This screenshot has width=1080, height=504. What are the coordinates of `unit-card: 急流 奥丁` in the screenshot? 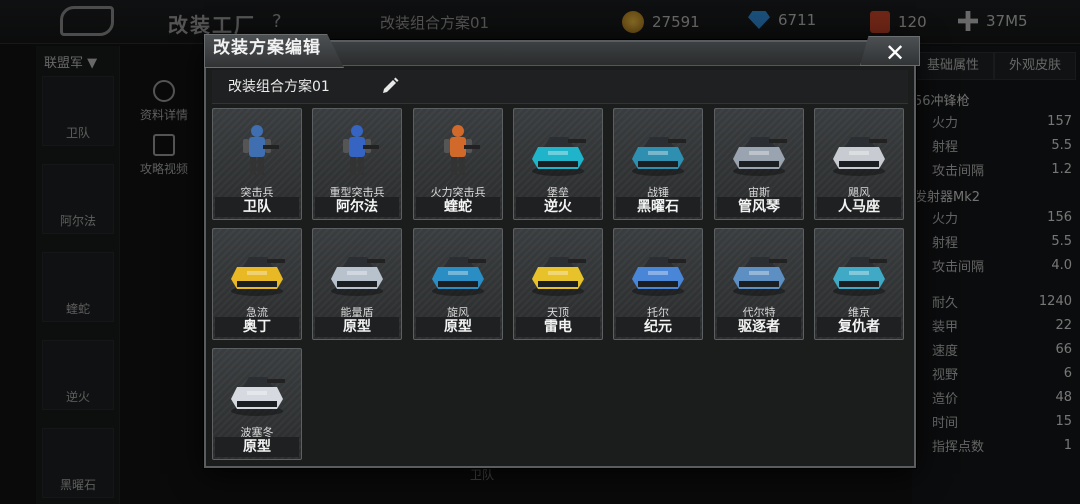 It's located at (257, 284).